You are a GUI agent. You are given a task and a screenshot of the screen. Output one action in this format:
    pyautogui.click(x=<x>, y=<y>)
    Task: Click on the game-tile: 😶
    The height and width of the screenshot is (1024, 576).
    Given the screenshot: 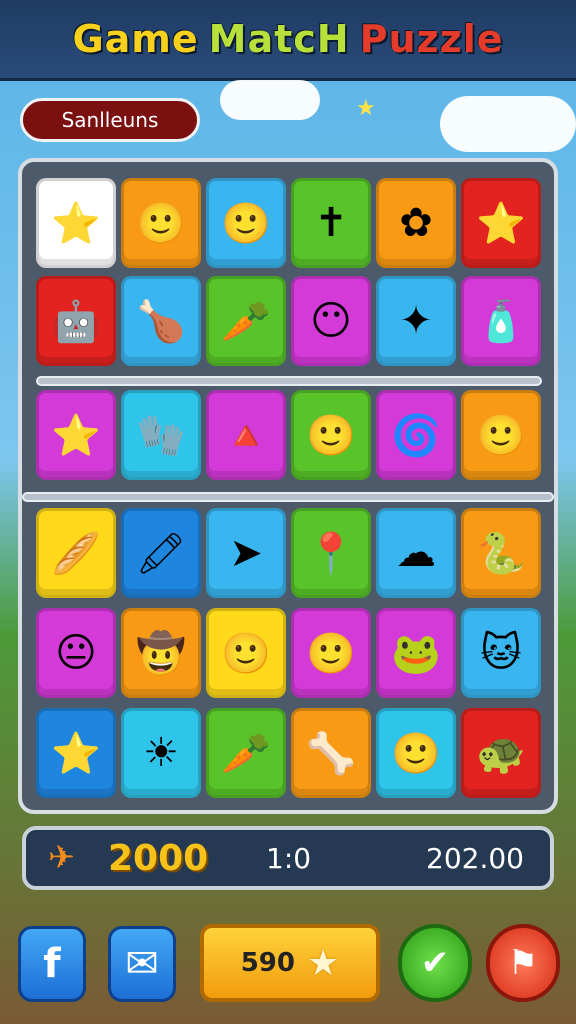 What is the action you would take?
    pyautogui.click(x=331, y=321)
    